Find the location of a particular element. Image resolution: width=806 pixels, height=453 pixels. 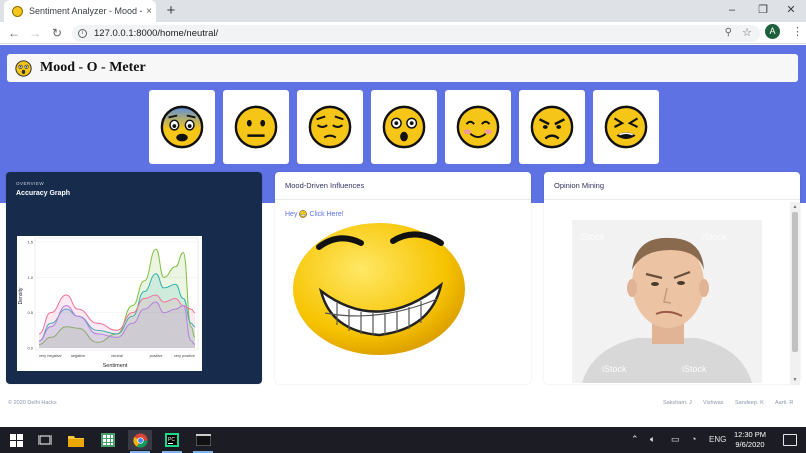

url-input: i 127.0.0.1:8000/home/neutral/ ⚲ ☆ is located at coordinates (416, 33).